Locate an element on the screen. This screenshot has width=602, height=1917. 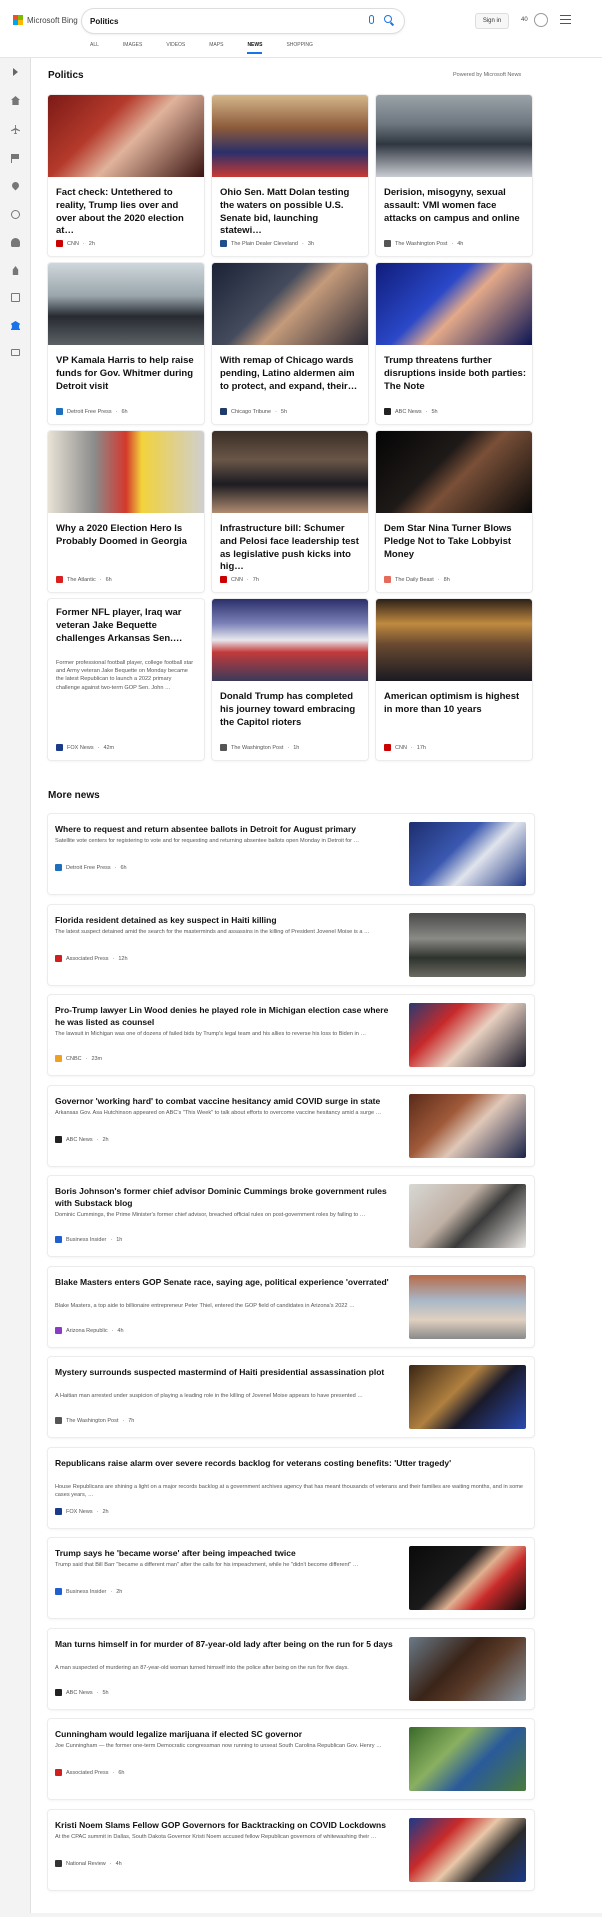
payment-icon is located at coordinates (15, 352).